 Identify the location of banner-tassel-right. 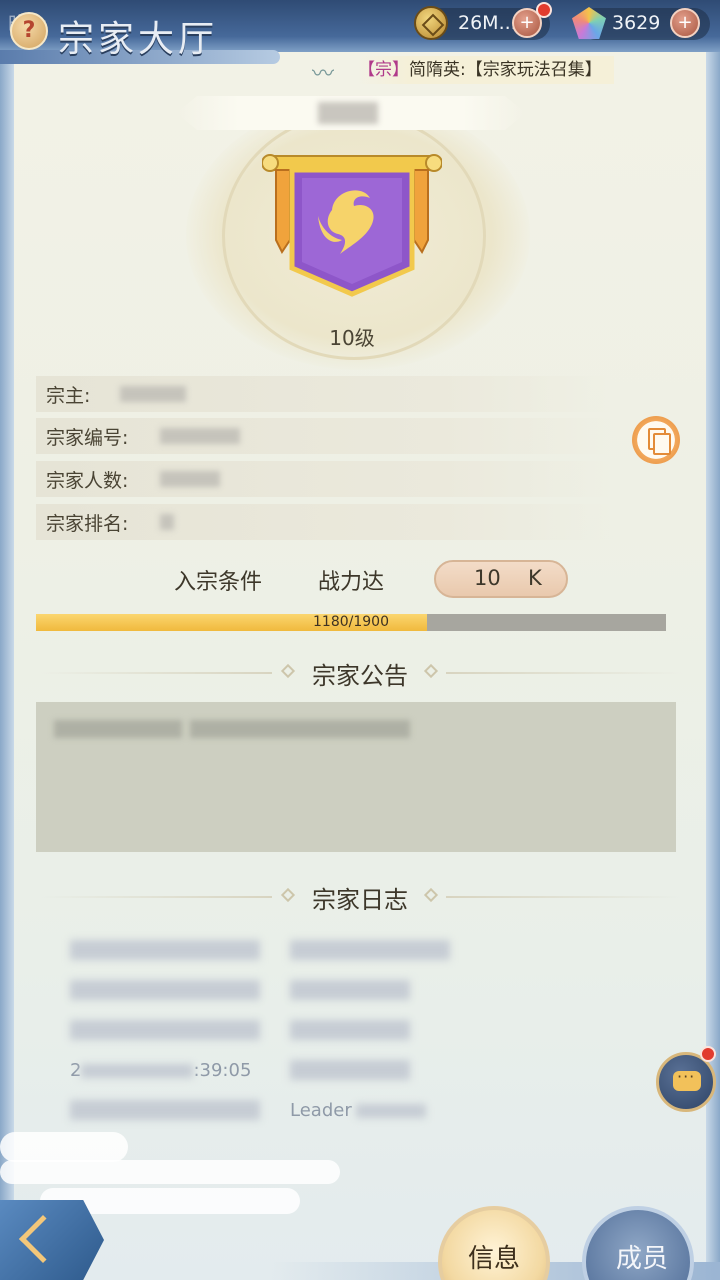
(421, 211).